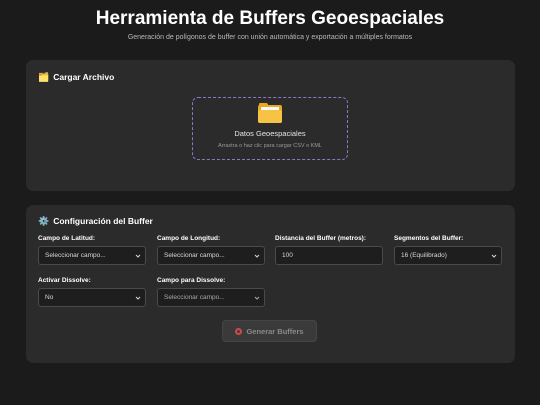  What do you see at coordinates (287, 255) in the screenshot?
I see `distance-input-value: 100` at bounding box center [287, 255].